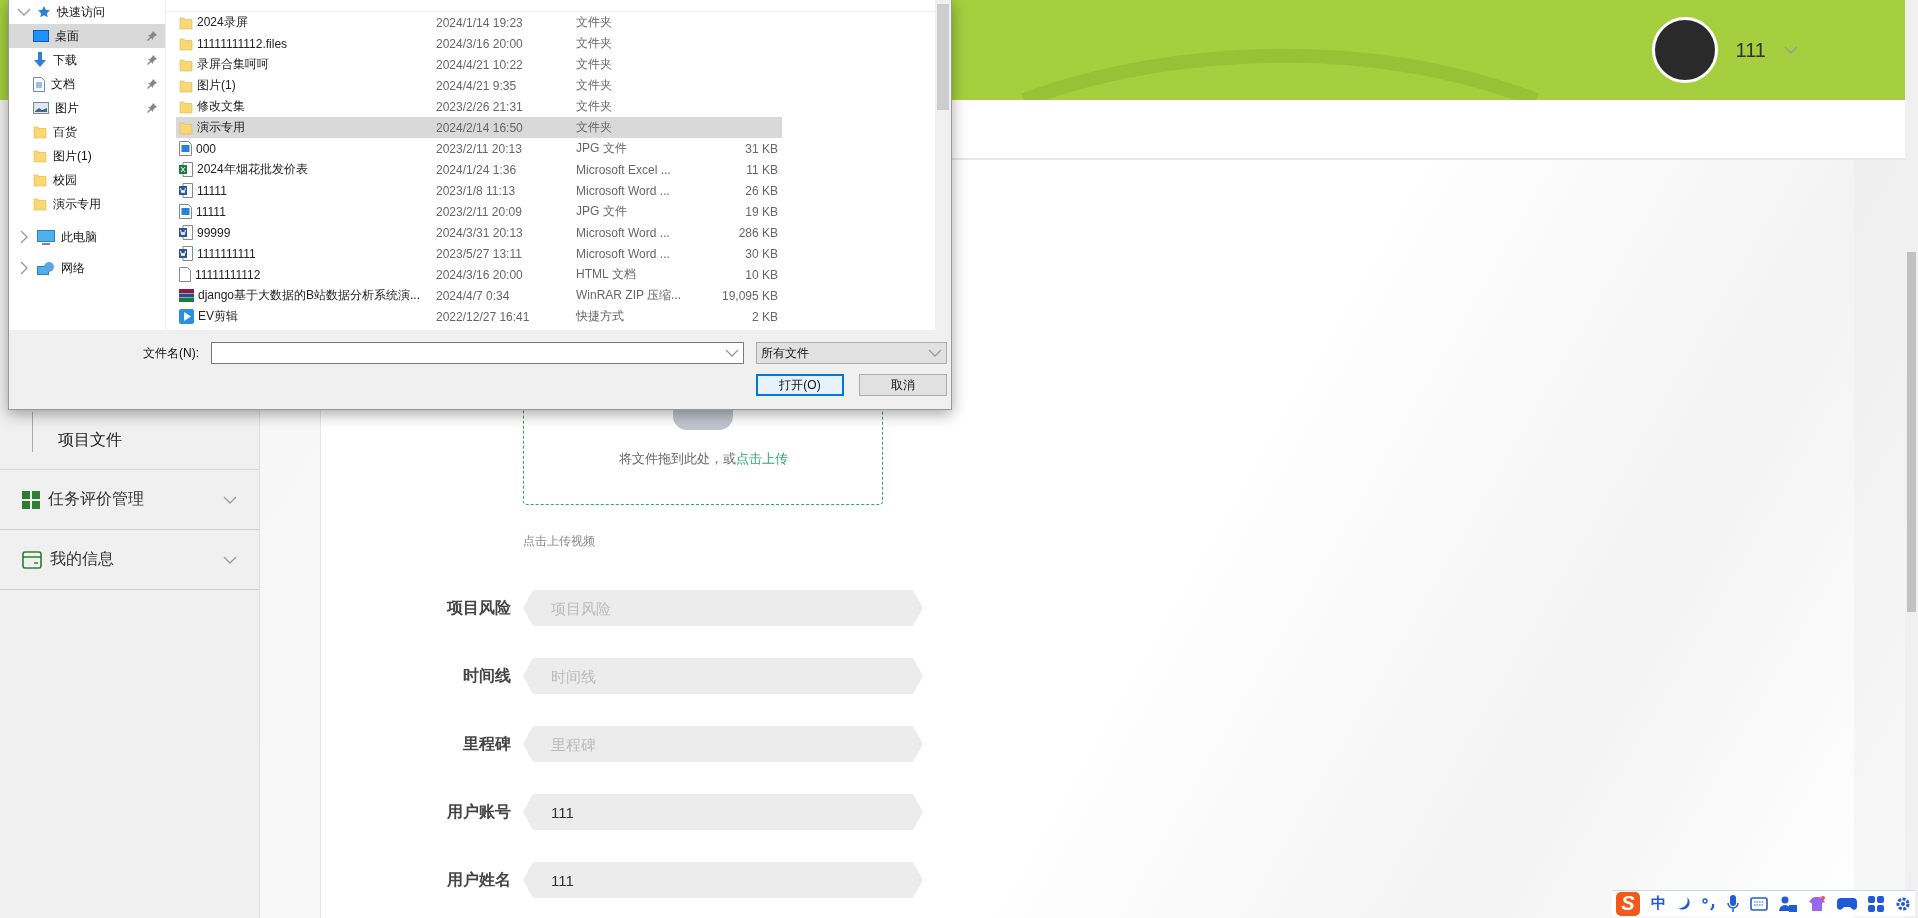 Image resolution: width=1918 pixels, height=918 pixels. I want to click on file-name: 演示专用, so click(221, 127).